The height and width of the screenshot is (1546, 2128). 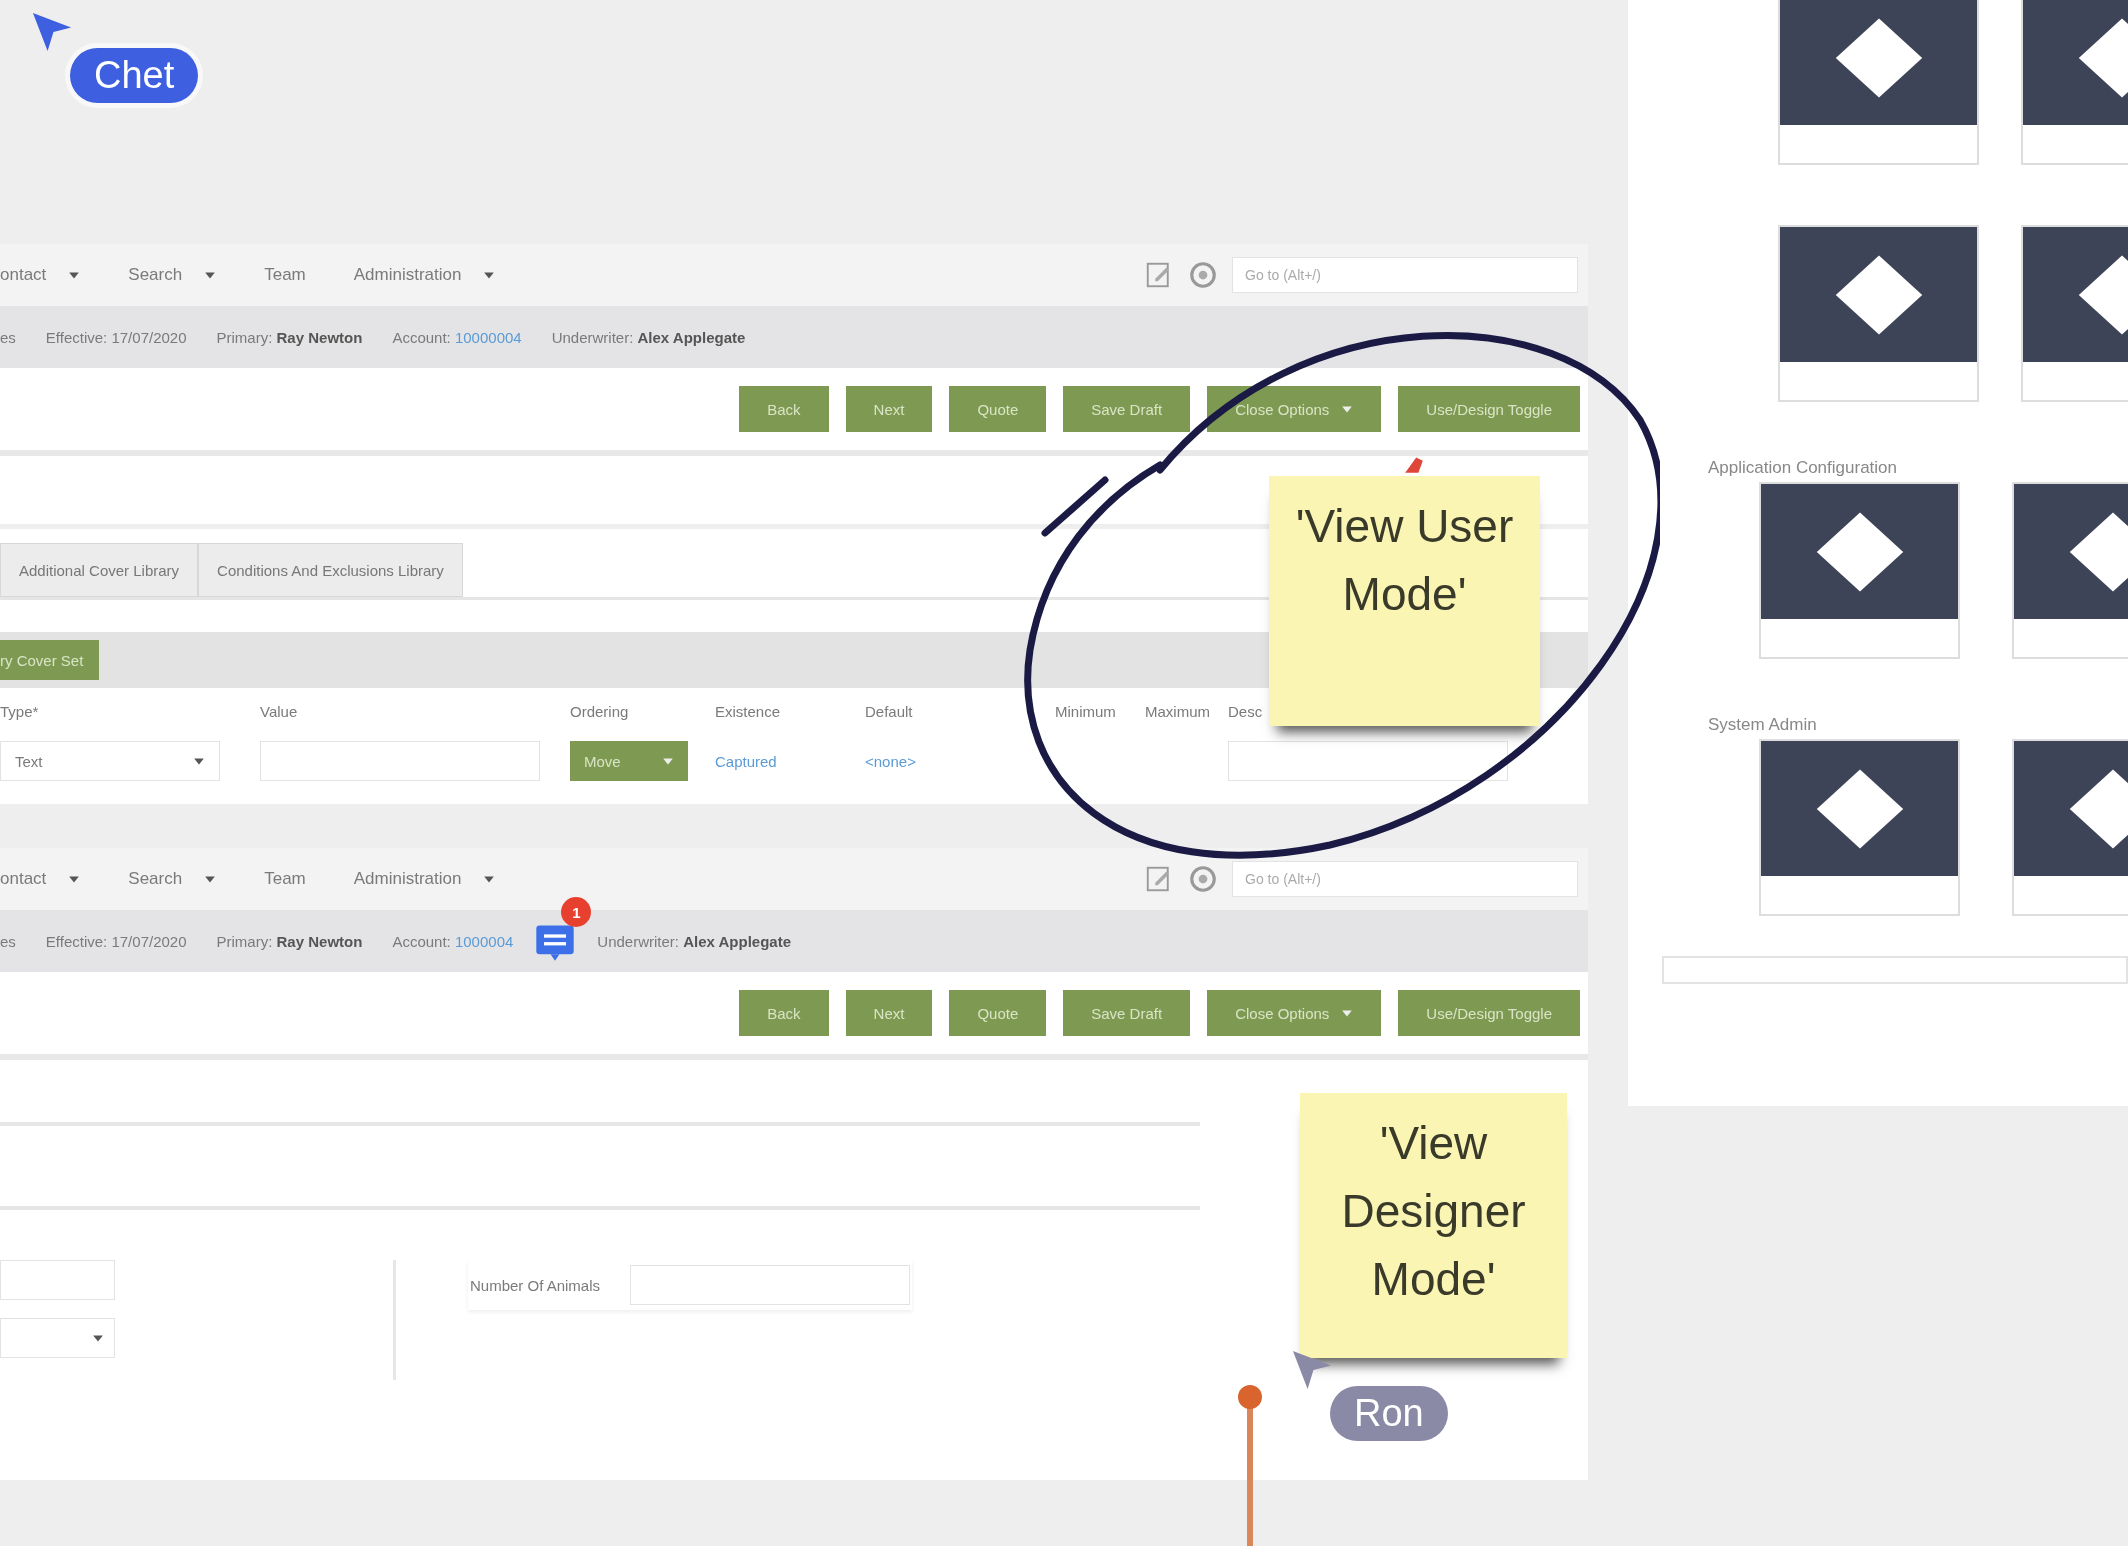 I want to click on section-title: System Admin, so click(x=1763, y=725).